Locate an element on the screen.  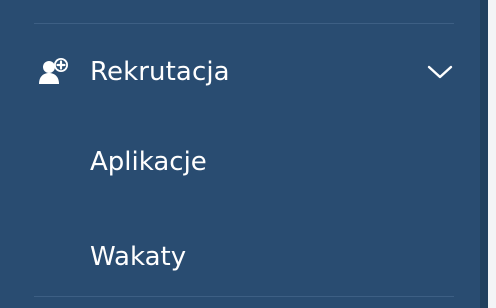
sidebar-item-label: Aplikacje is located at coordinates (148, 162).